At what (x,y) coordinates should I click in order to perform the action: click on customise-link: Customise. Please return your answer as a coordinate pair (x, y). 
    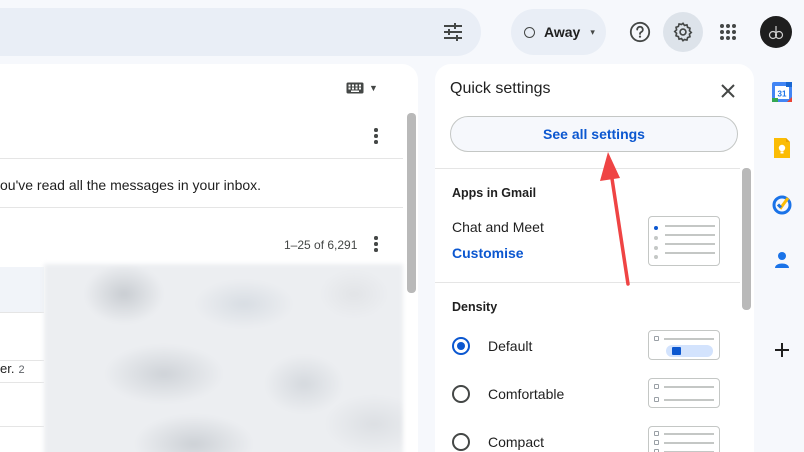
    Looking at the image, I should click on (488, 253).